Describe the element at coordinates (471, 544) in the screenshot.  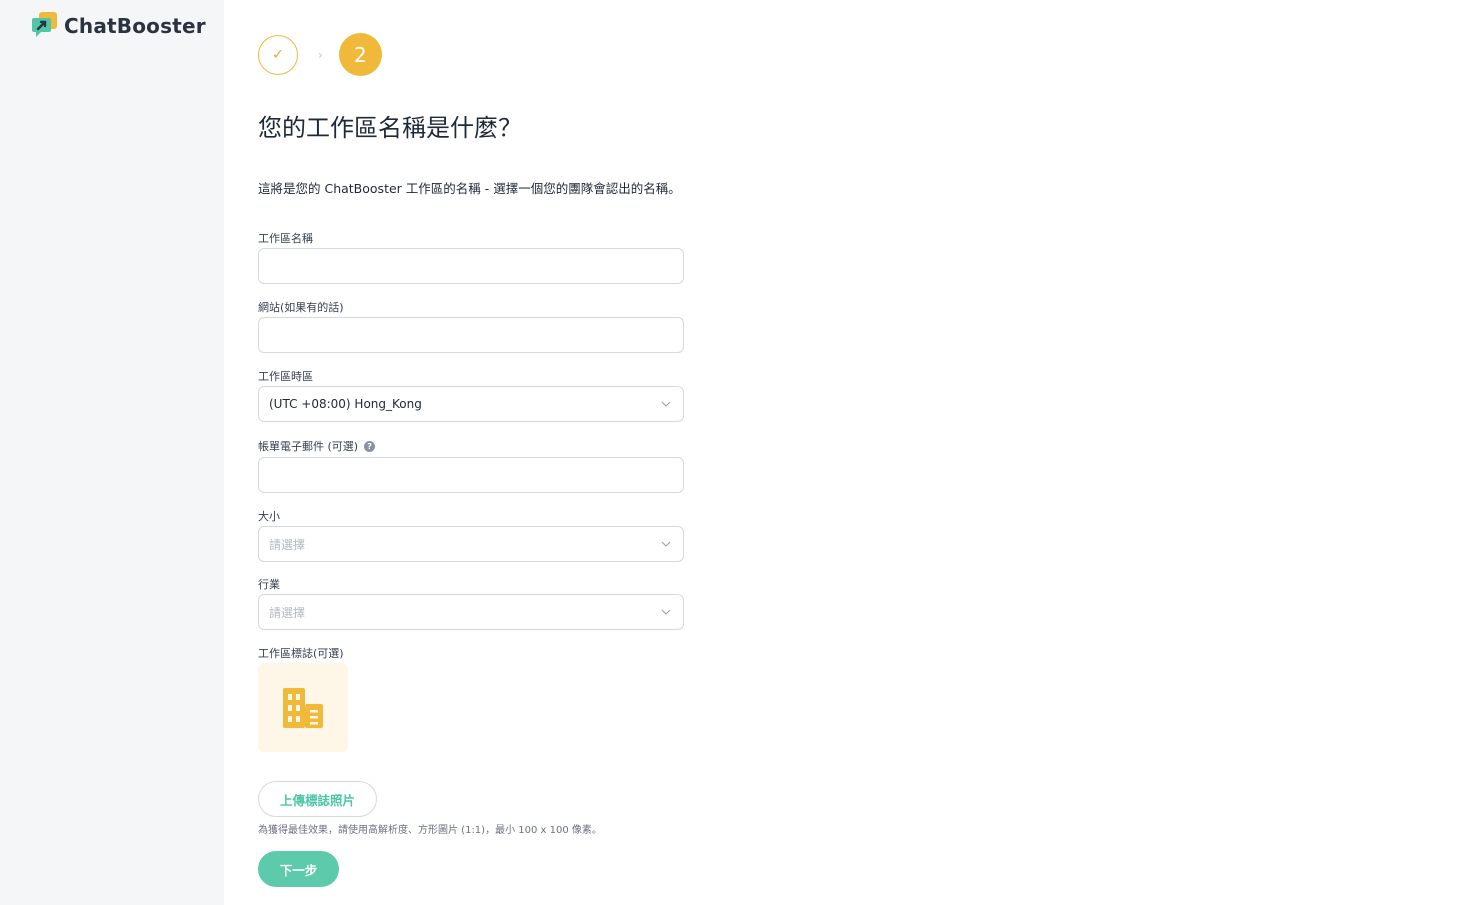
I see `size-select: 請選擇` at that location.